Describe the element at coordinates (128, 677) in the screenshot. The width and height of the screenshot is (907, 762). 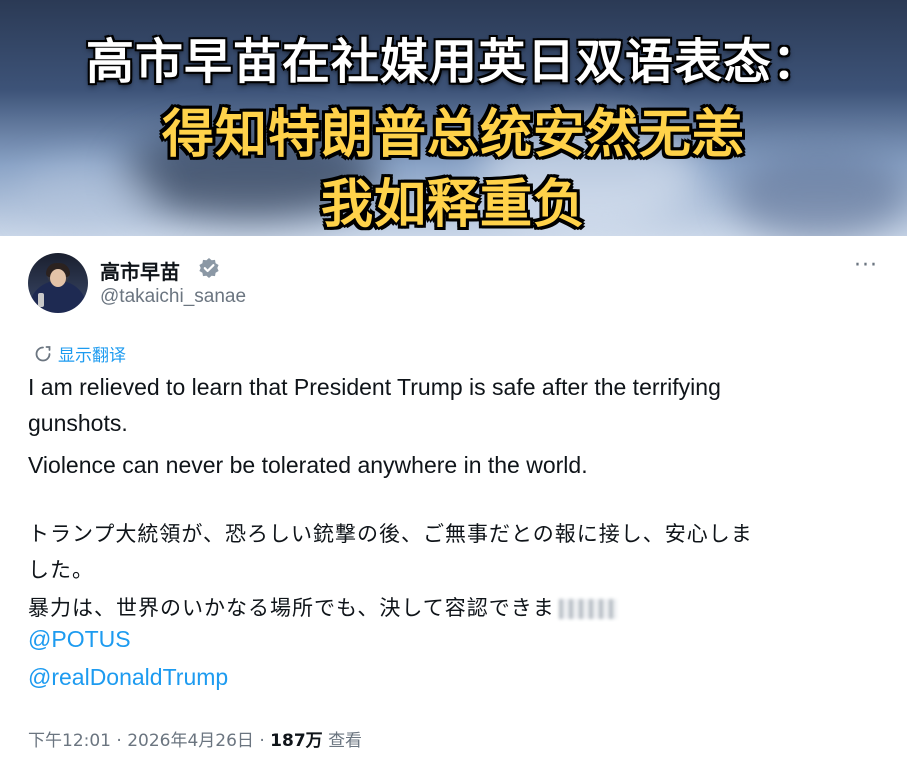
I see `mention-link: @realDonaldTrump` at that location.